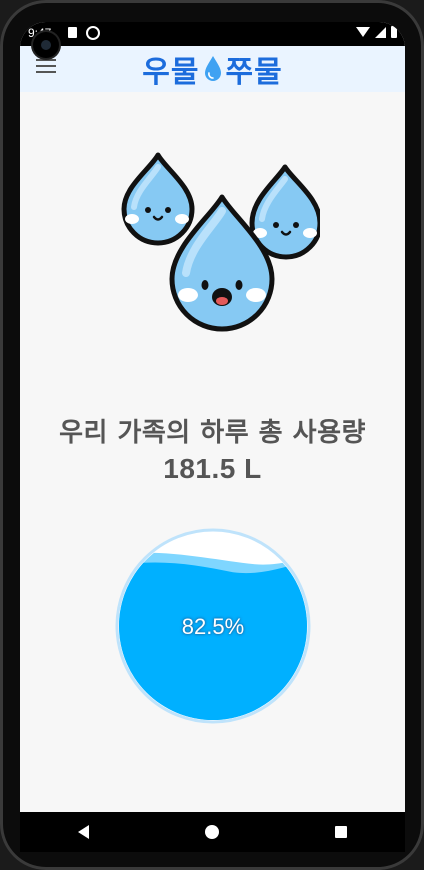  I want to click on logo-text-right: 쭈물, so click(254, 72).